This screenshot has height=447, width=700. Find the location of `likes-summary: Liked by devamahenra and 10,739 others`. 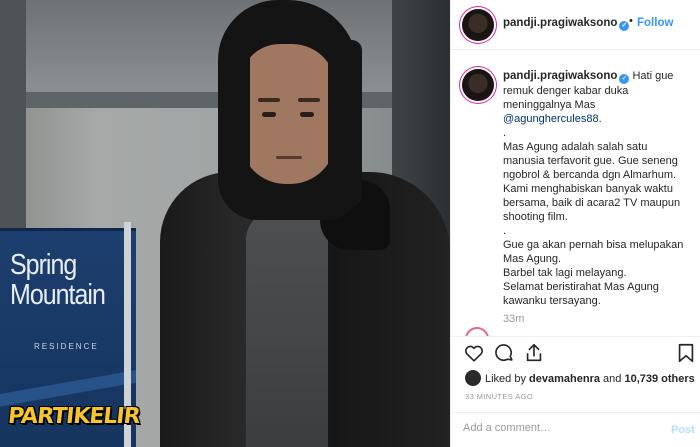

likes-summary: Liked by devamahenra and 10,739 others is located at coordinates (580, 378).